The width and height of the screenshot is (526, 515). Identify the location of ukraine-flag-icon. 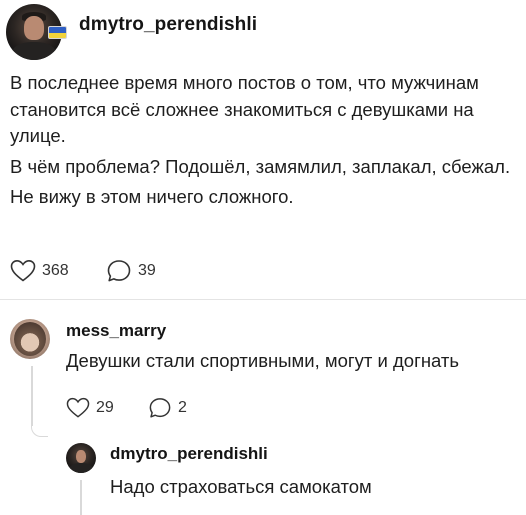
(57, 32).